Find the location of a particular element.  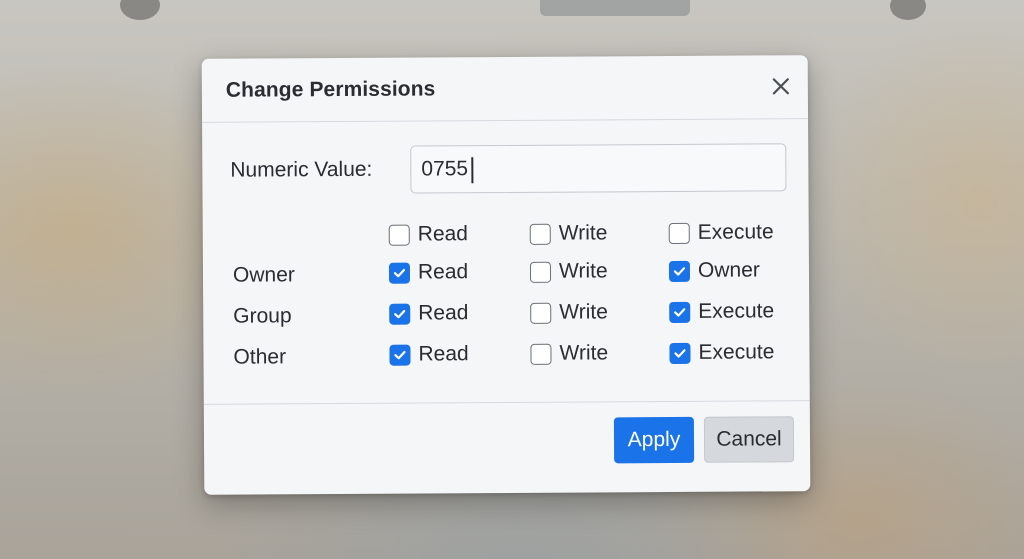

header-write-checkbox: Write is located at coordinates (568, 233).